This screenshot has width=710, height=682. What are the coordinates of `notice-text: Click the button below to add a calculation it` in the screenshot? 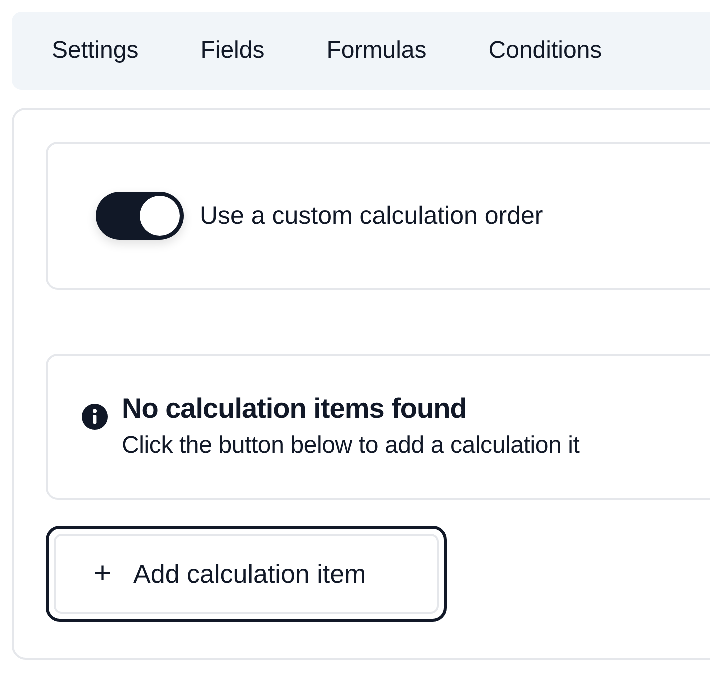 It's located at (351, 446).